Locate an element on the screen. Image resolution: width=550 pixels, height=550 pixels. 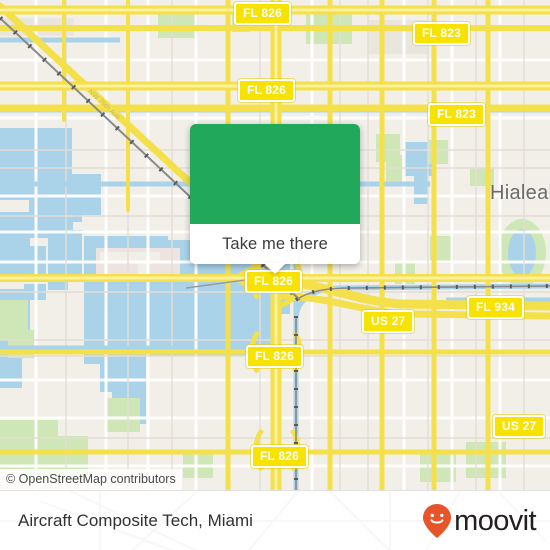
footer-bar: Aircraft Composite Tech, Miami moovit is located at coordinates (275, 520).